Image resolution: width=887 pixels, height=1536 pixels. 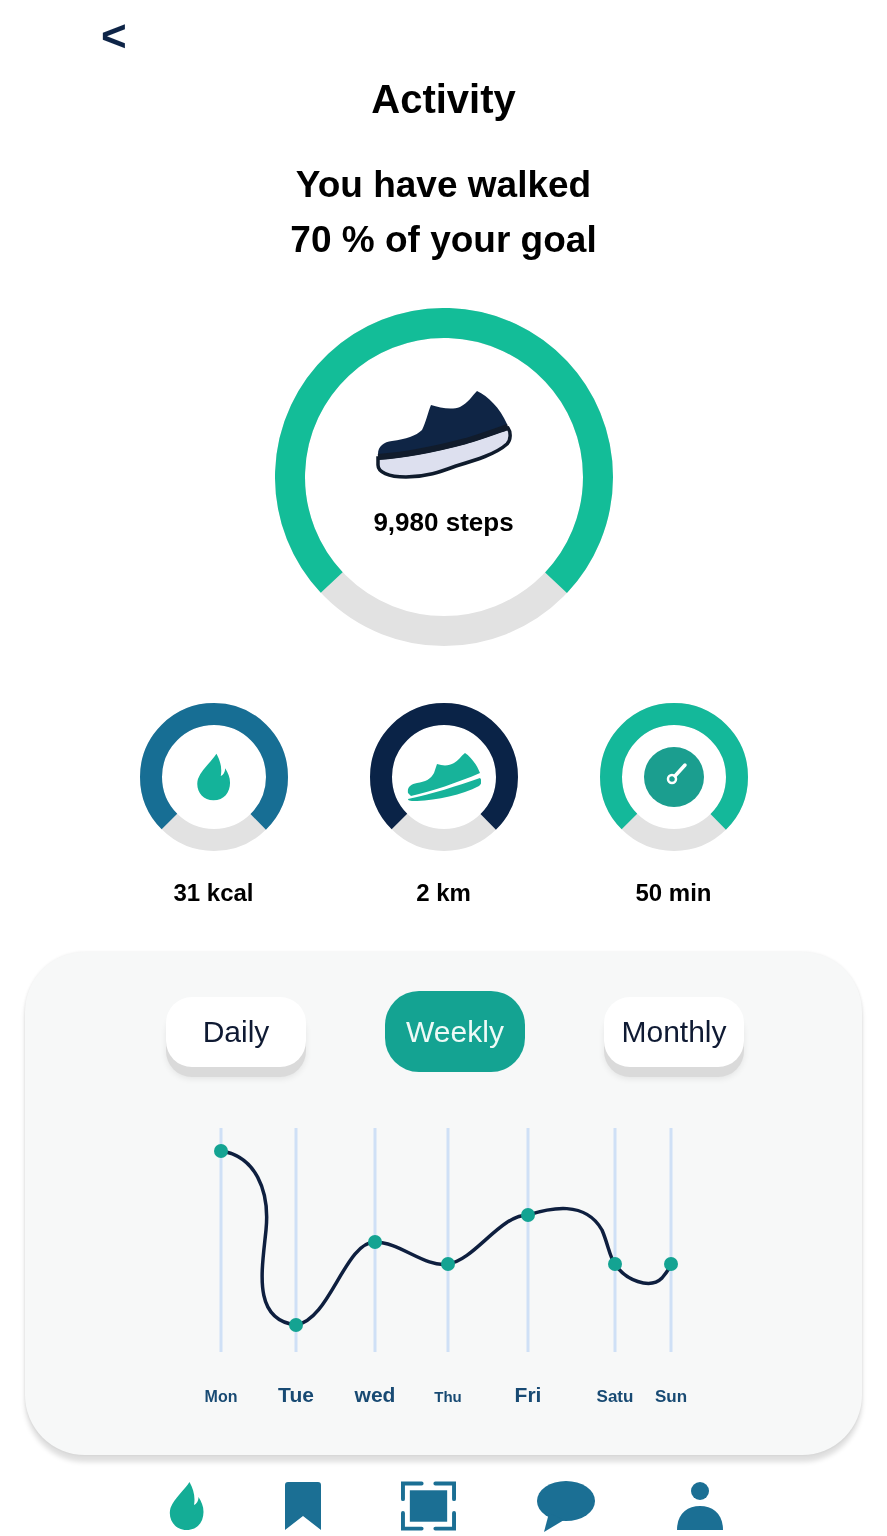 What do you see at coordinates (673, 777) in the screenshot?
I see `gauge-icon` at bounding box center [673, 777].